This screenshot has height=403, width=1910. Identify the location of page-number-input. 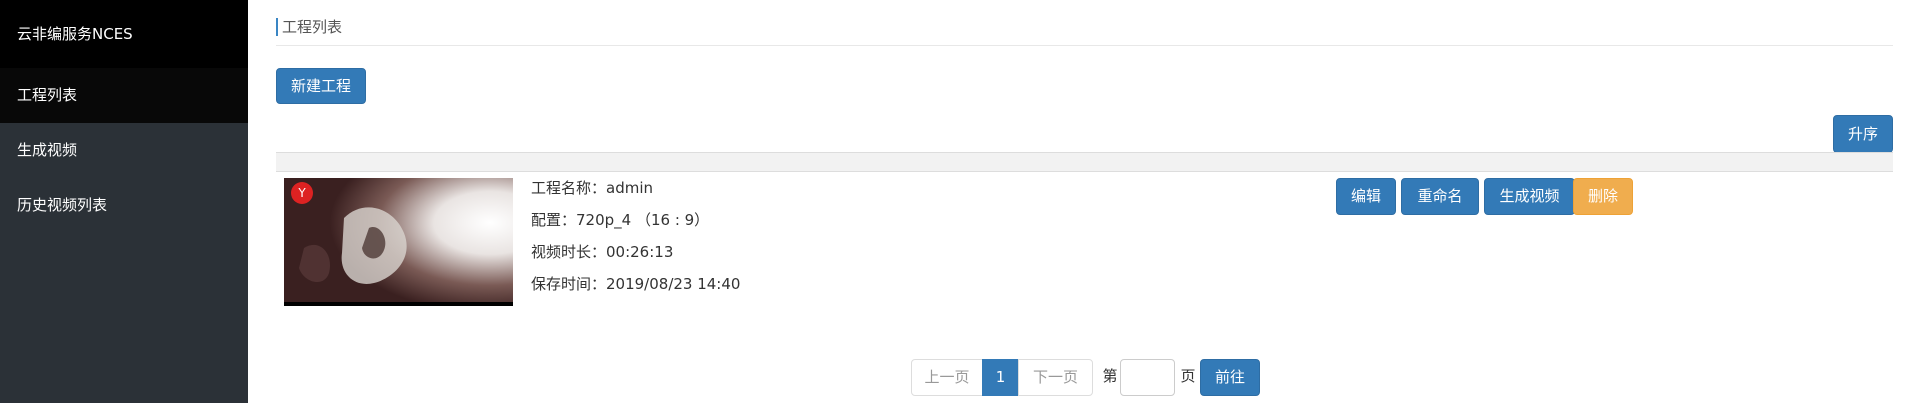
(1147, 377).